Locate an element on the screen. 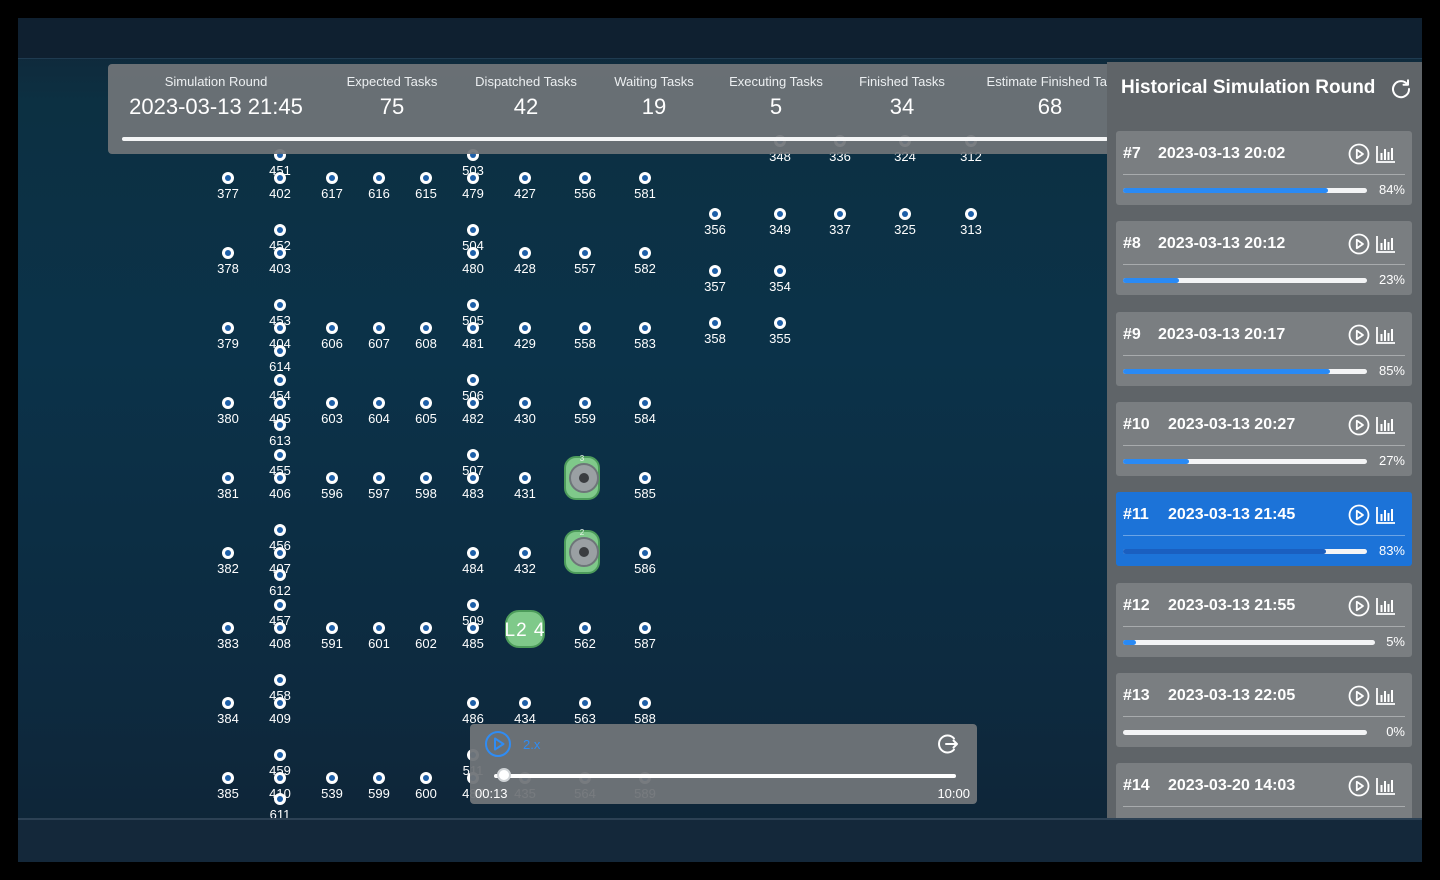 This screenshot has height=880, width=1440. robot-2: 2 is located at coordinates (582, 552).